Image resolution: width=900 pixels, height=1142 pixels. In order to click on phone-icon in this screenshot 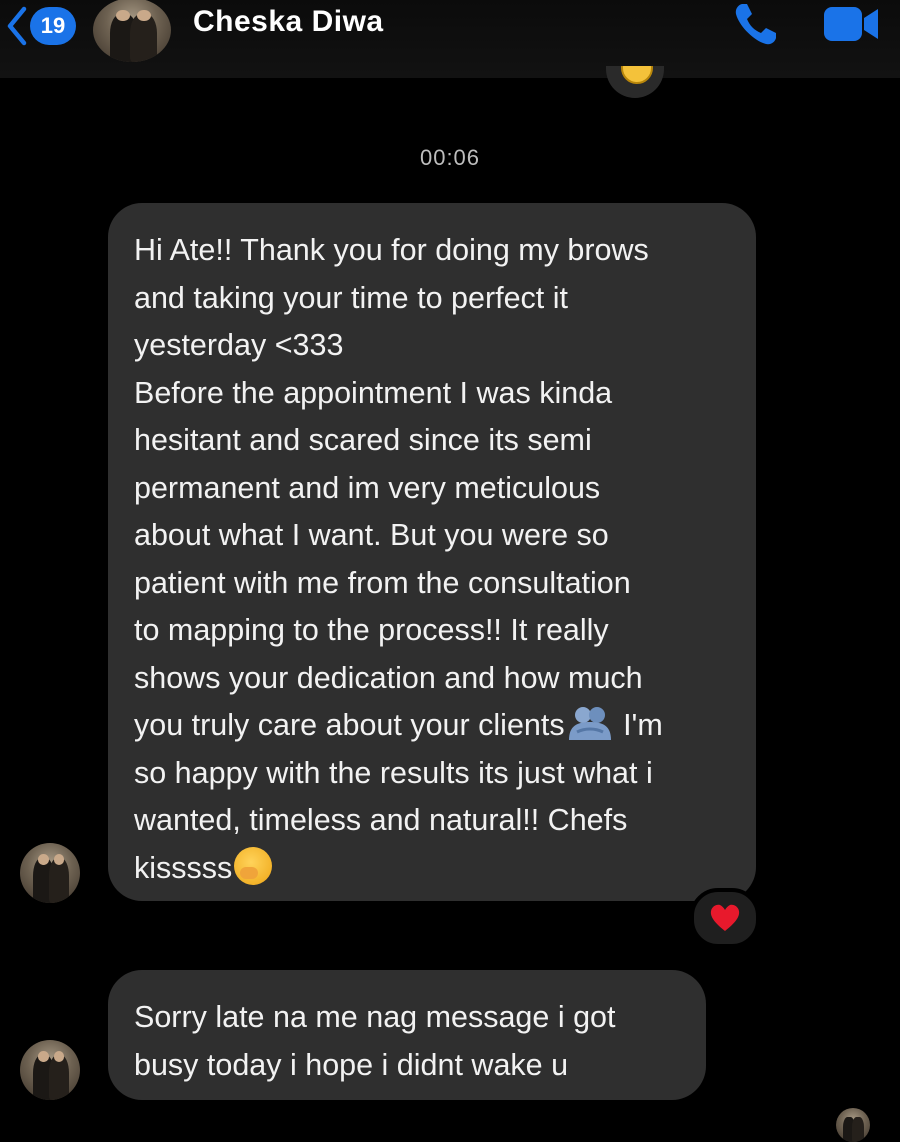, I will do `click(756, 24)`.